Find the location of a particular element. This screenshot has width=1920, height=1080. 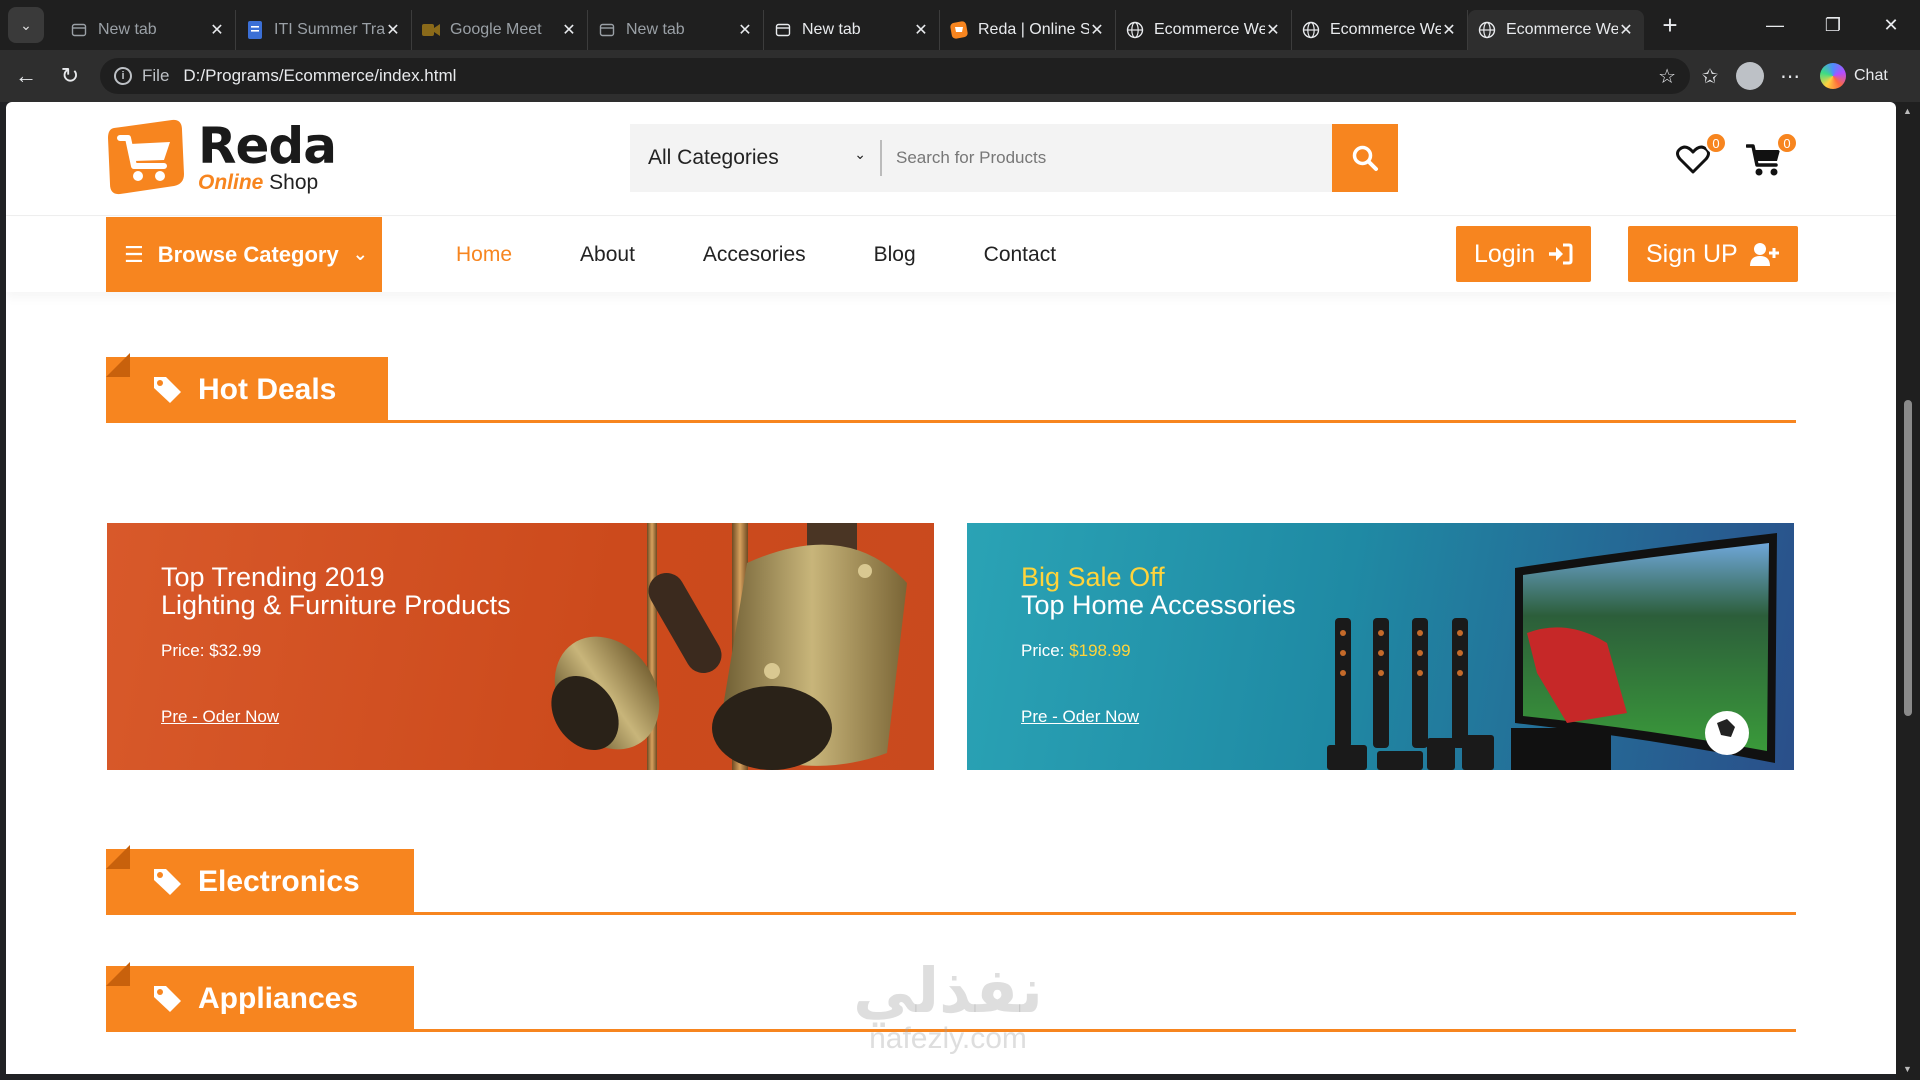

back-arrow-icon: ← is located at coordinates (26, 76).